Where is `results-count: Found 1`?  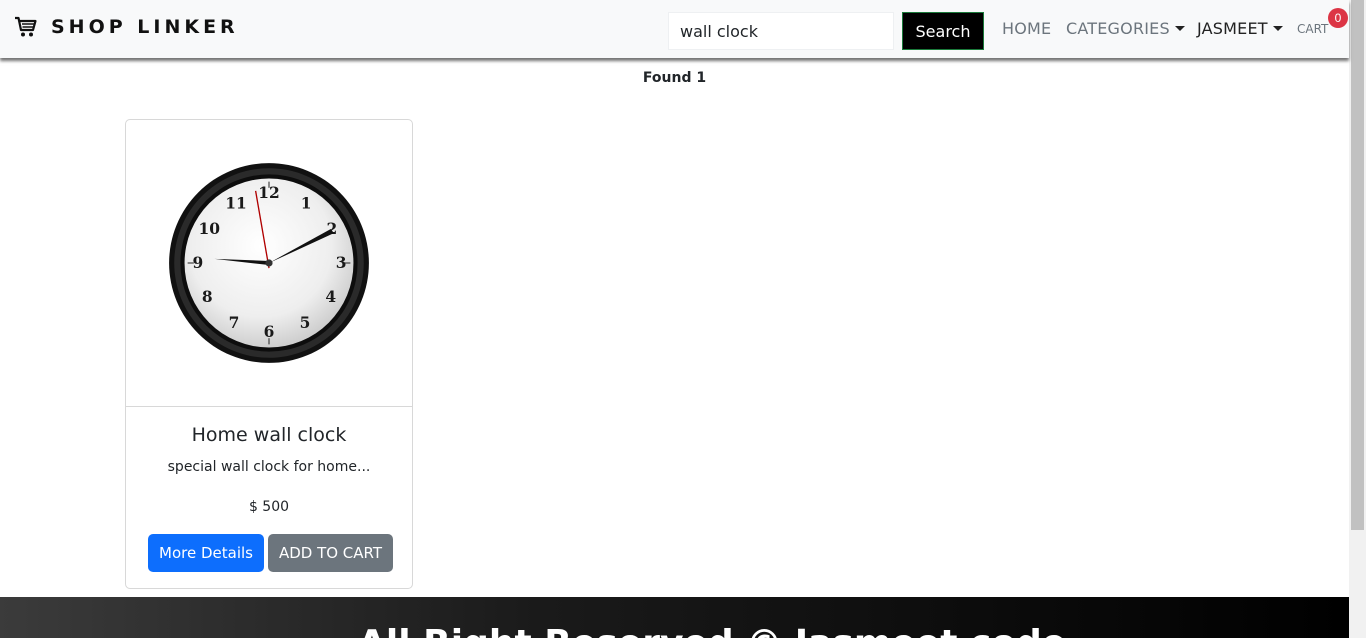
results-count: Found 1 is located at coordinates (674, 78).